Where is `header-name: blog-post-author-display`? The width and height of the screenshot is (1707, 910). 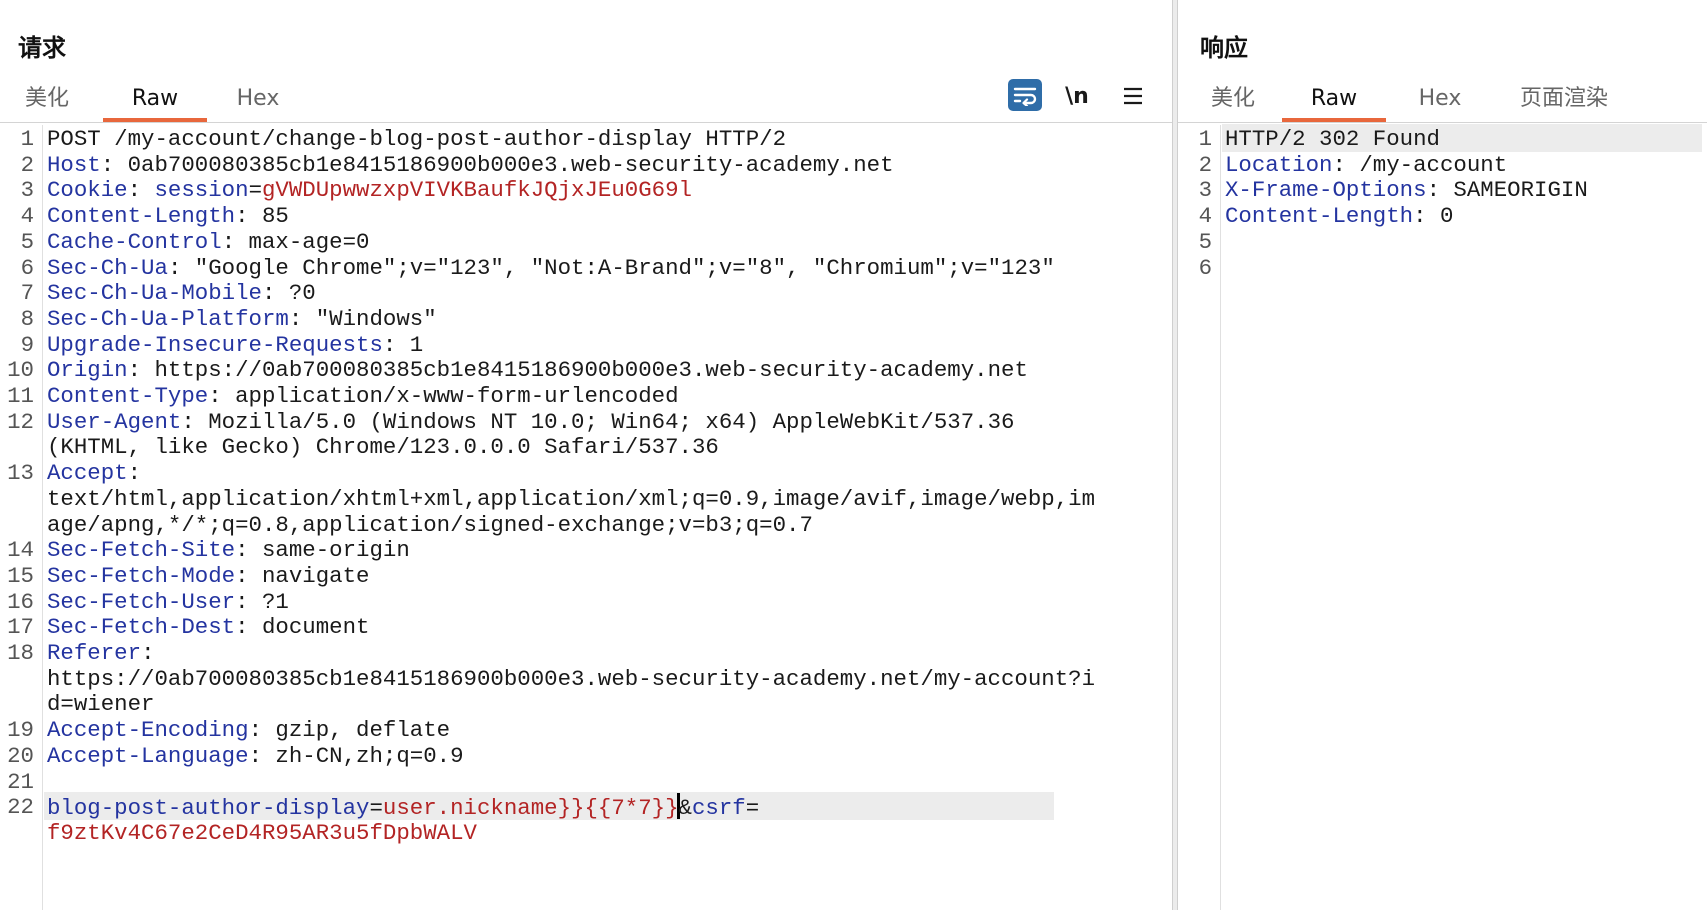 header-name: blog-post-author-display is located at coordinates (208, 808).